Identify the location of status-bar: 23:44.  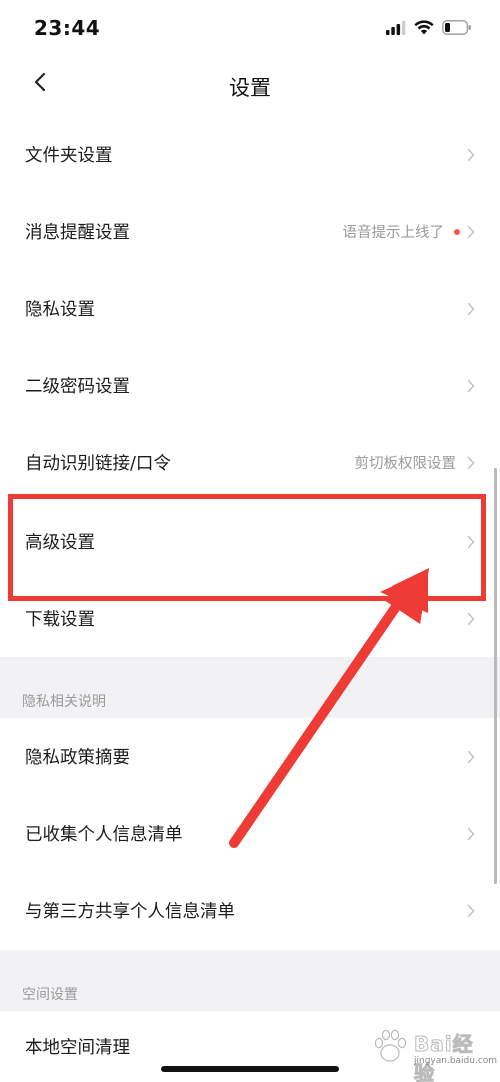
(250, 29).